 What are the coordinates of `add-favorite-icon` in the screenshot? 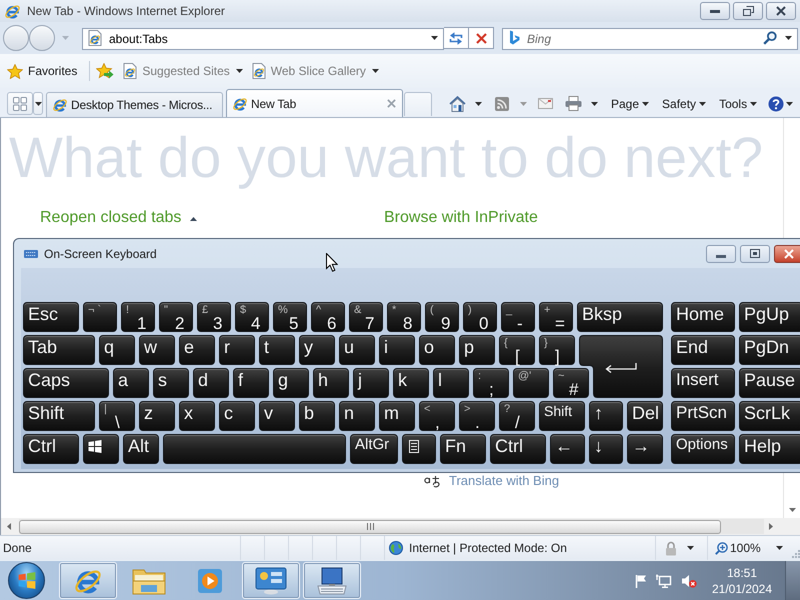 It's located at (105, 71).